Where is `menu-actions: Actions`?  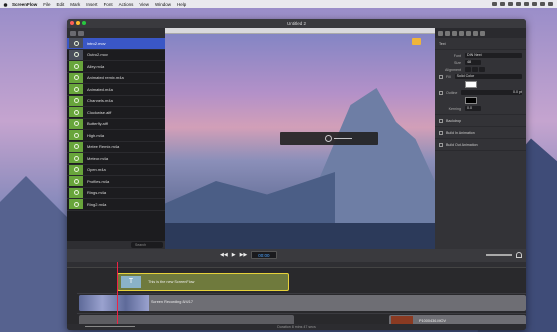
menu-actions: Actions is located at coordinates (126, 4).